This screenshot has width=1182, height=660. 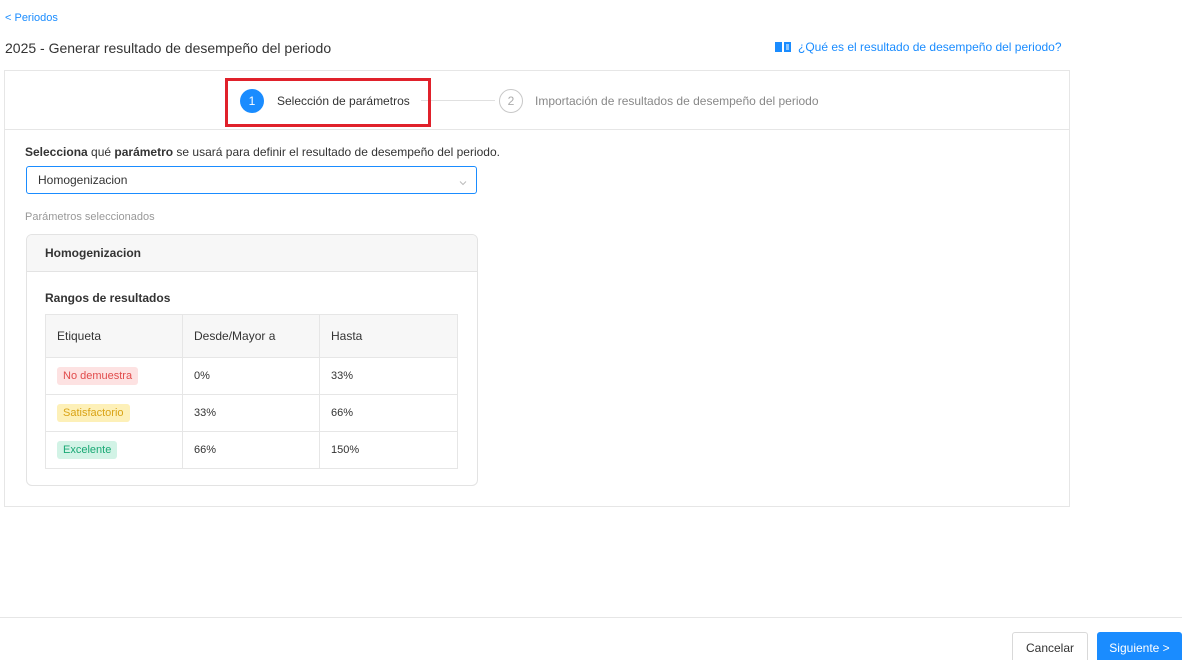 What do you see at coordinates (83, 180) in the screenshot?
I see `parameter-select-value: Homogenizacion` at bounding box center [83, 180].